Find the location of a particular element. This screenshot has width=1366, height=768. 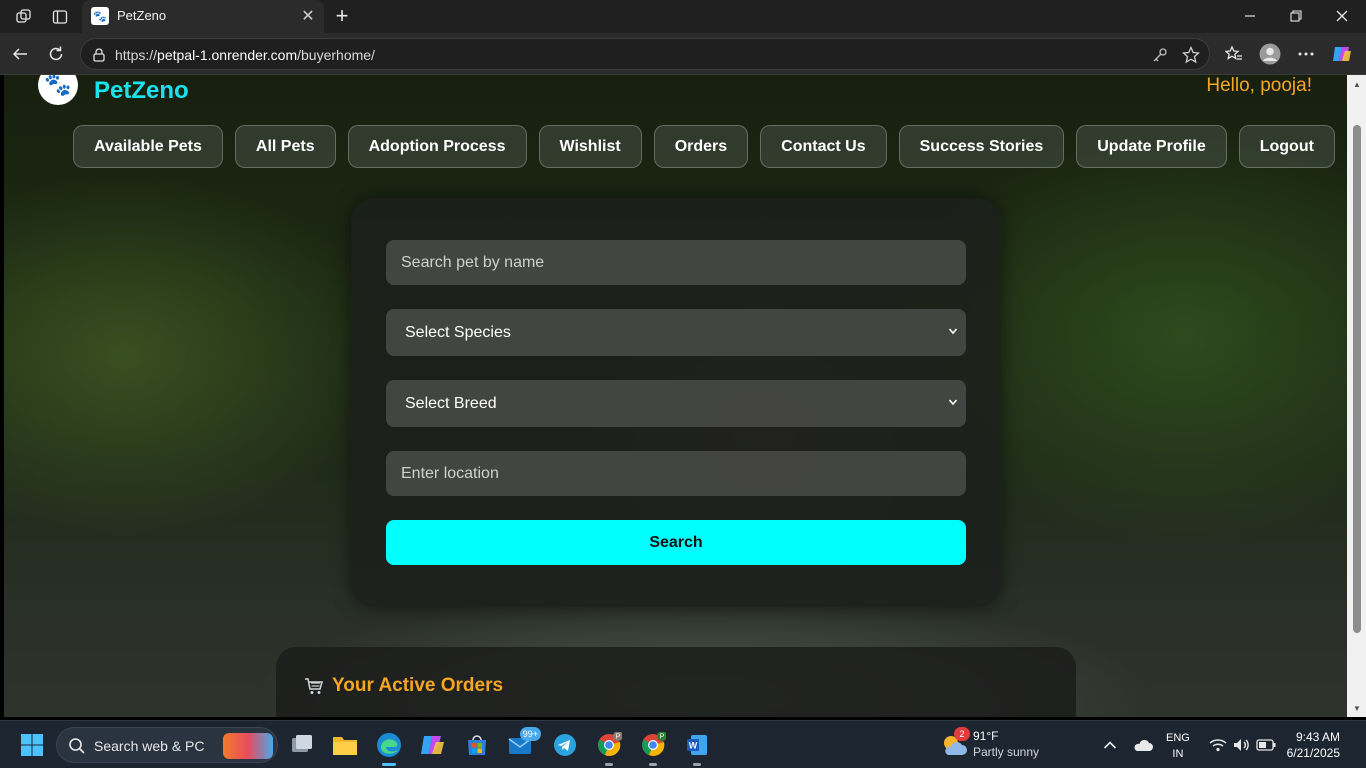

weather-alert-badge: 2 is located at coordinates (962, 734).